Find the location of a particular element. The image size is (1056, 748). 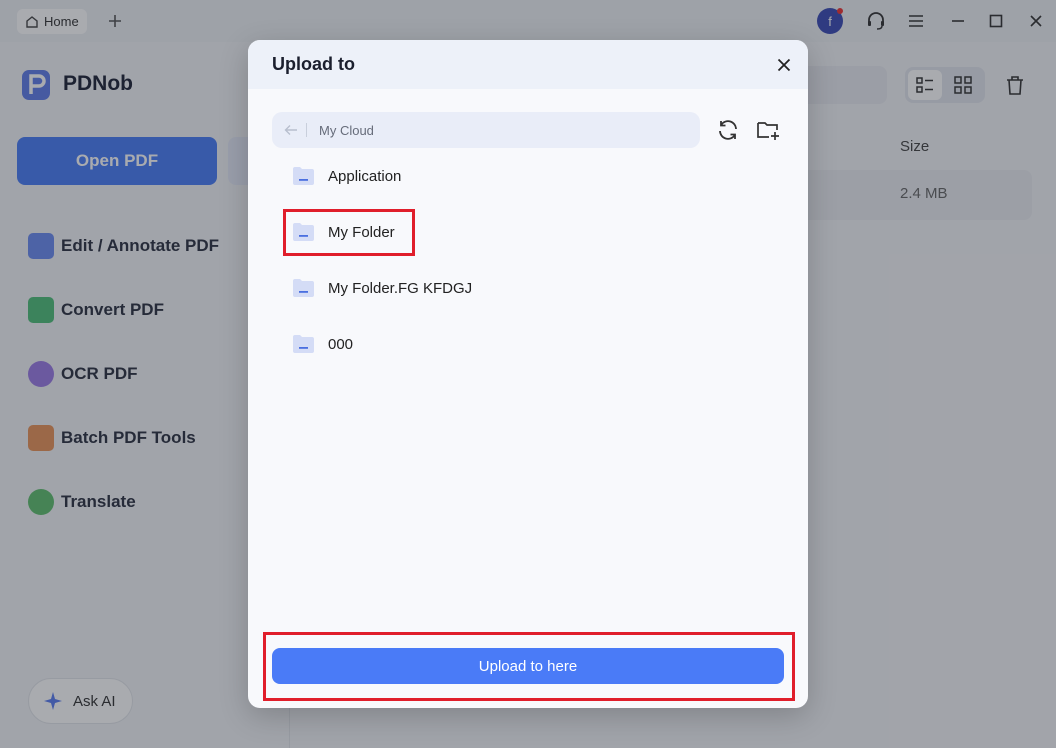

new-folder-icon is located at coordinates (768, 130).